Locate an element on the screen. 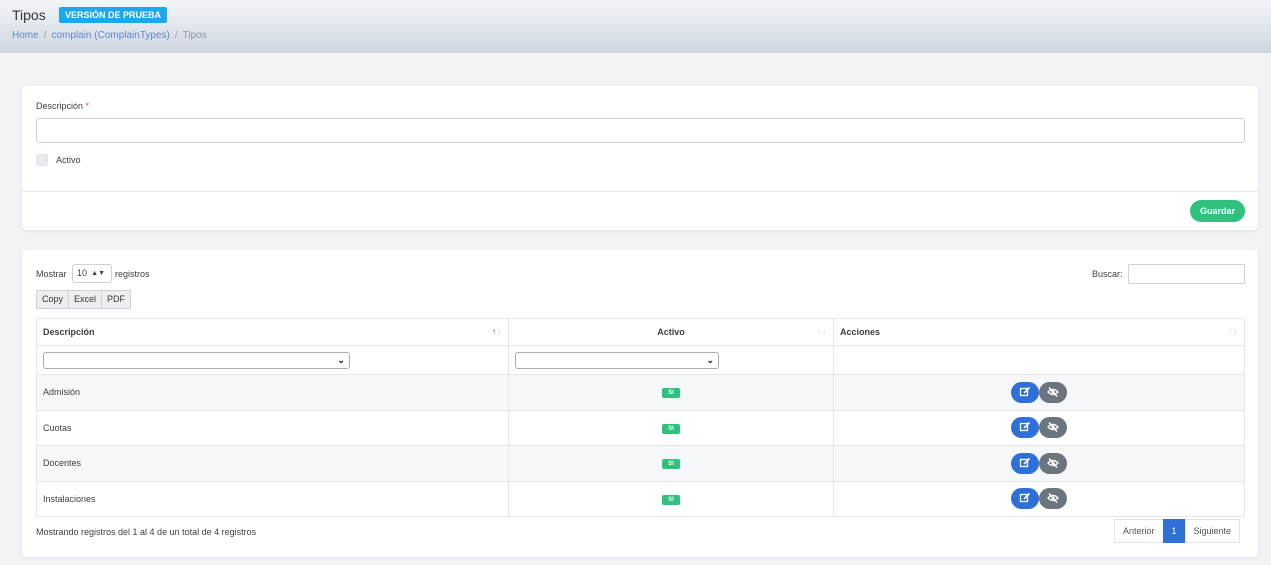  description-label: Descripción * is located at coordinates (62, 106).